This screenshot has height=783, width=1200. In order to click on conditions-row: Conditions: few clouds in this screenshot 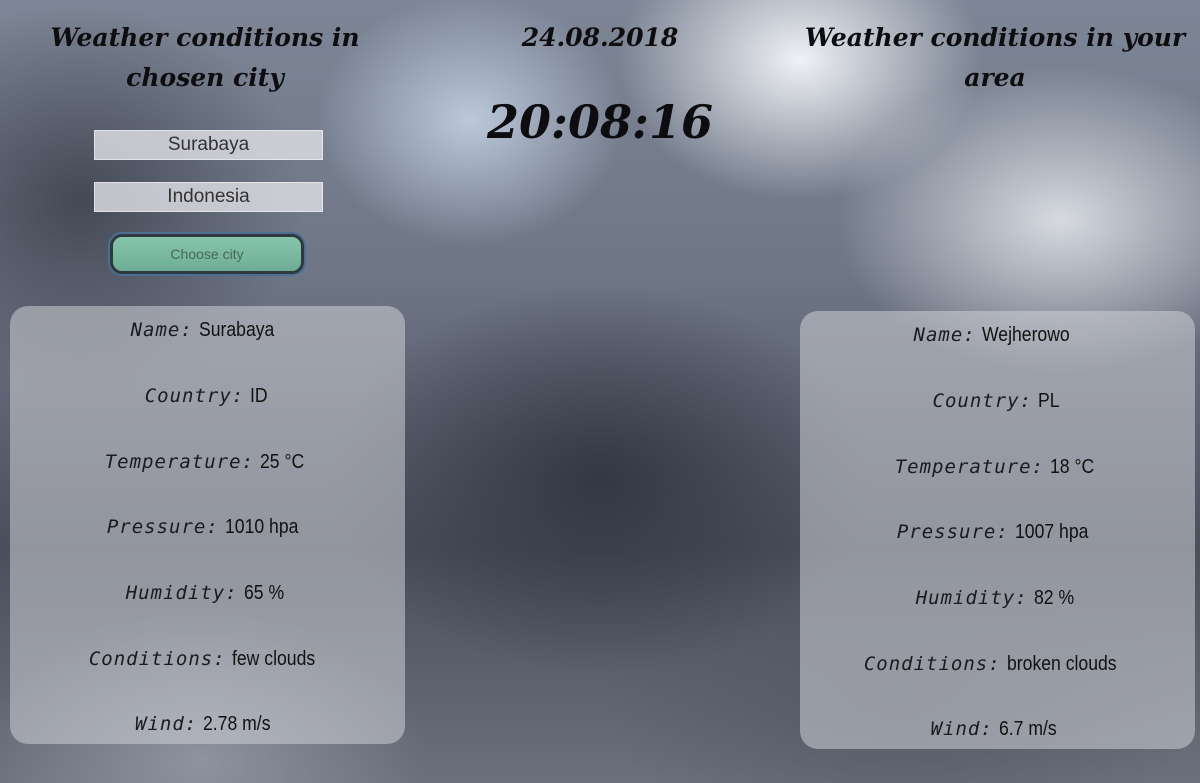, I will do `click(207, 659)`.